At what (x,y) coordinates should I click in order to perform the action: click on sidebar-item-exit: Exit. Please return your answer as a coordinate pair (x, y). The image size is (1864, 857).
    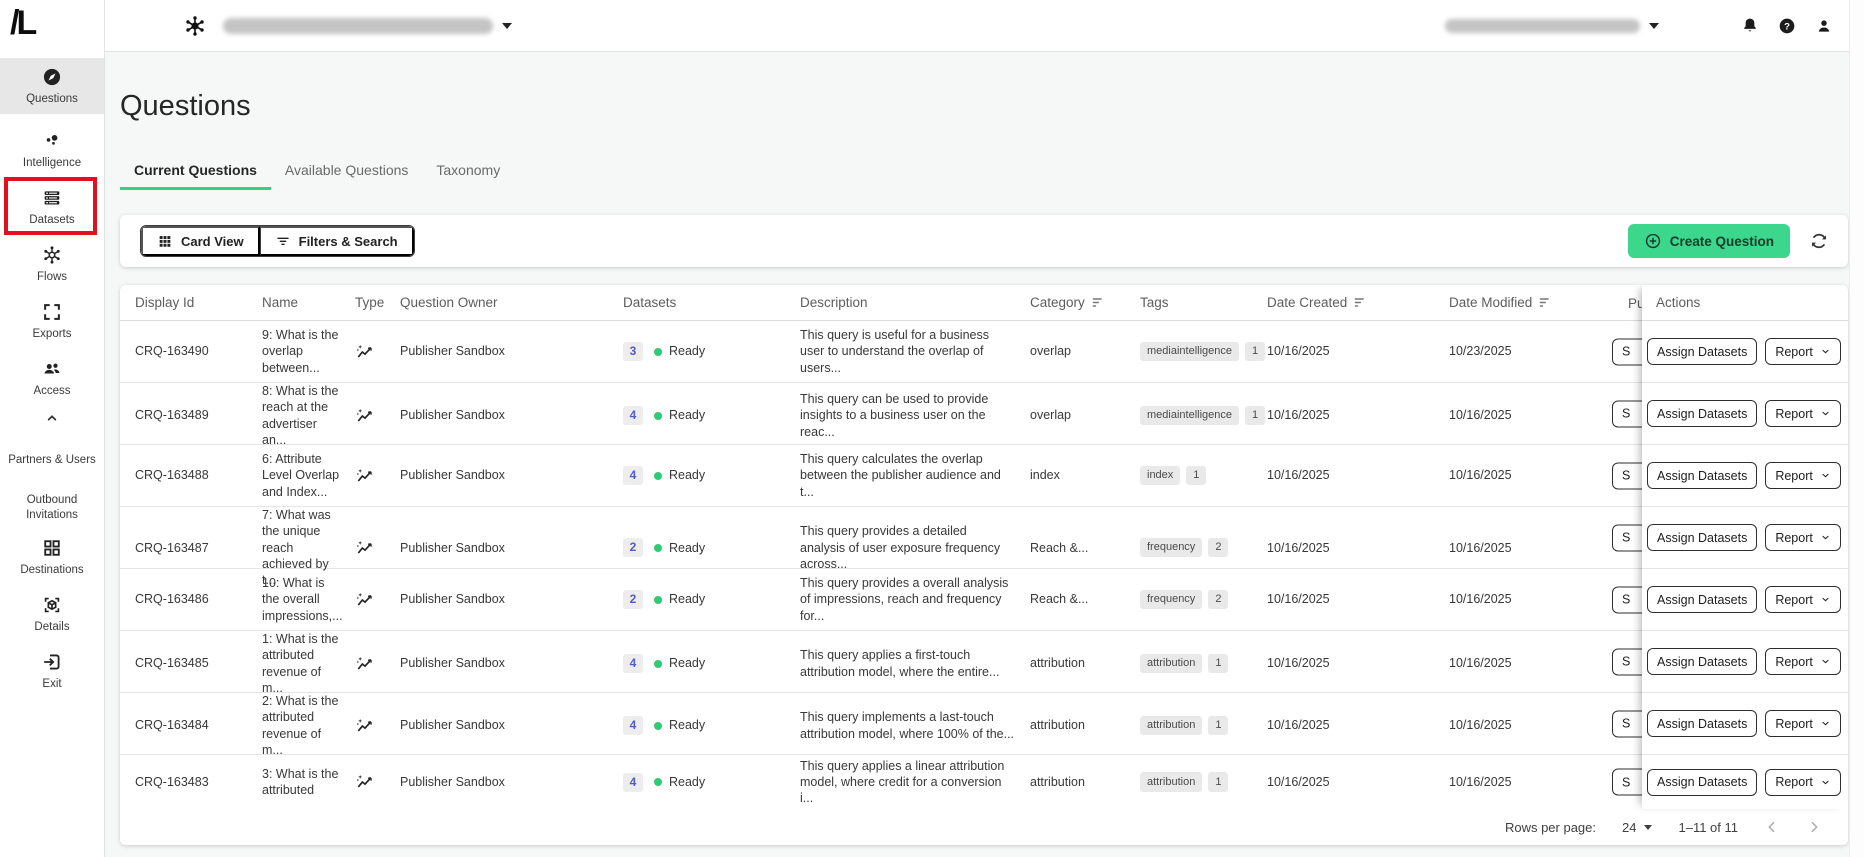
    Looking at the image, I should click on (52, 671).